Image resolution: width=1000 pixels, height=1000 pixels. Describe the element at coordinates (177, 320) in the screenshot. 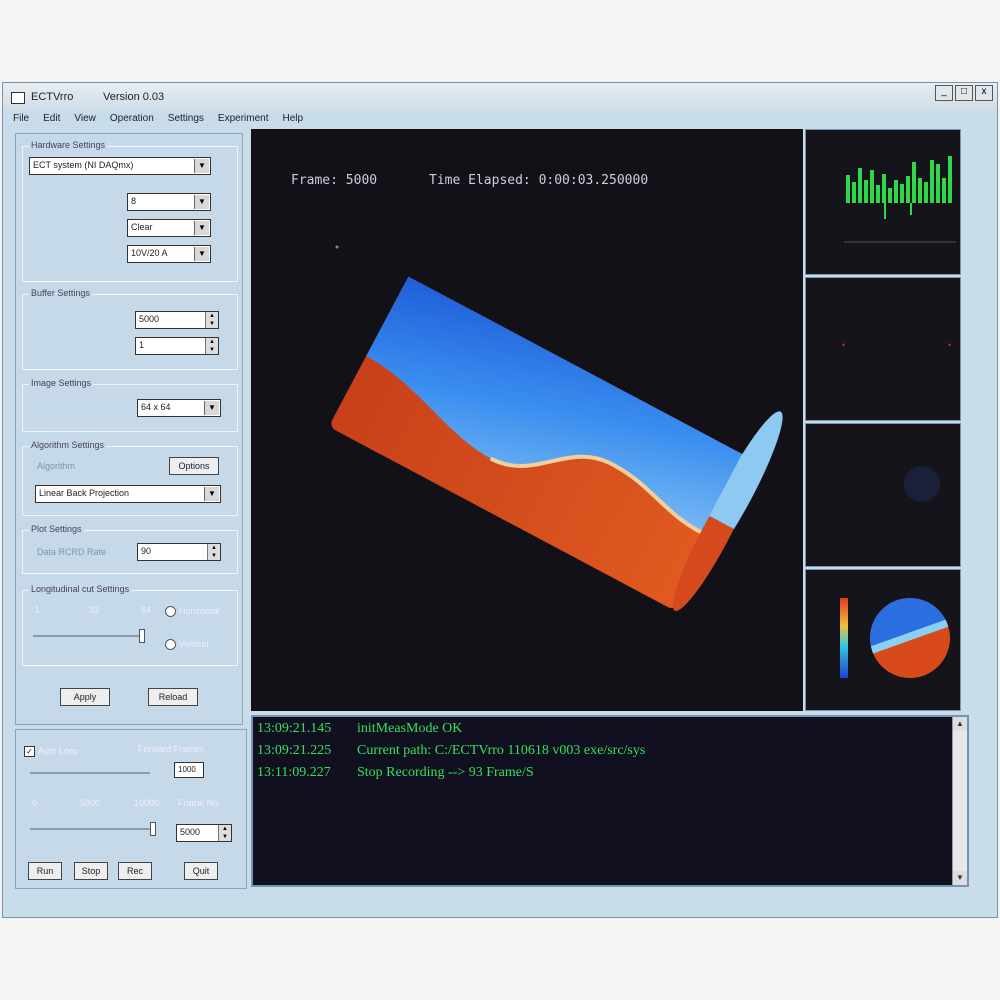

I see `frames-in-buffer-spinner: 5000 ▲ ▼` at that location.